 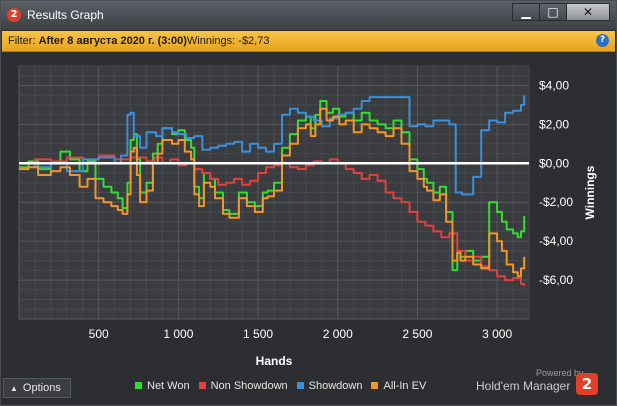 I want to click on filter-label: Filter:, so click(x=23, y=41).